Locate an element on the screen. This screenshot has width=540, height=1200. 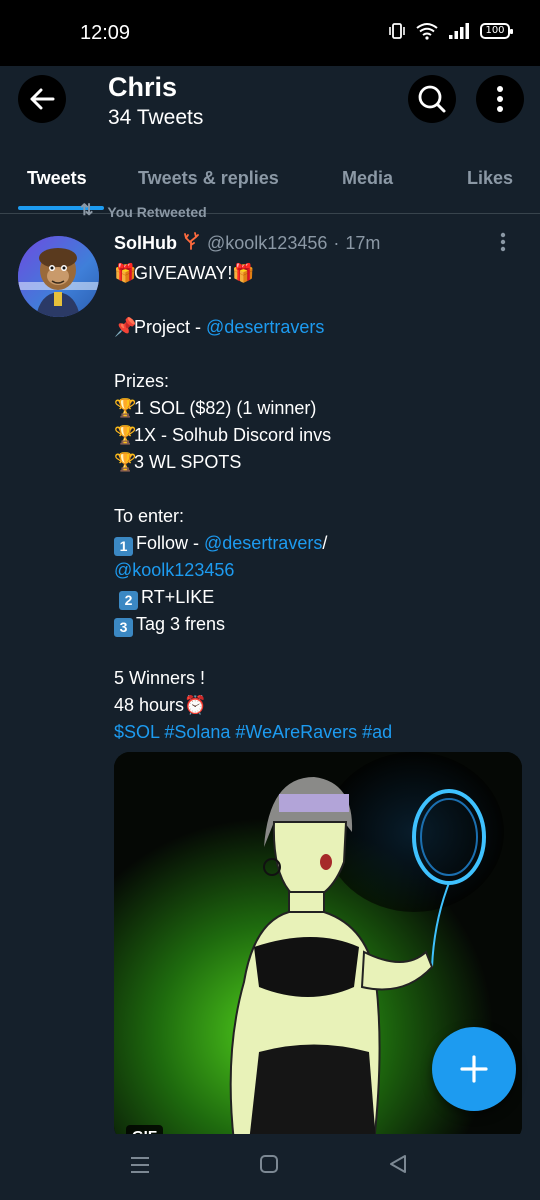
tab-tweets-replies: Tweets & replies is located at coordinates (208, 178).